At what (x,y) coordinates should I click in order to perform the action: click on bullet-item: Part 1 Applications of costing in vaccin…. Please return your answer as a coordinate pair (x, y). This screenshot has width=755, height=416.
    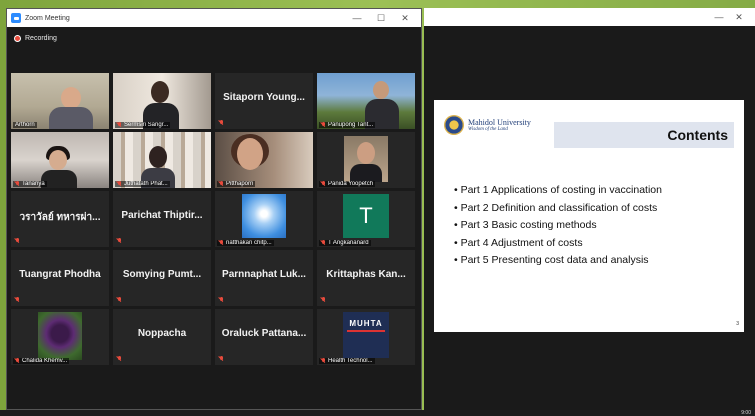
    Looking at the image, I should click on (595, 191).